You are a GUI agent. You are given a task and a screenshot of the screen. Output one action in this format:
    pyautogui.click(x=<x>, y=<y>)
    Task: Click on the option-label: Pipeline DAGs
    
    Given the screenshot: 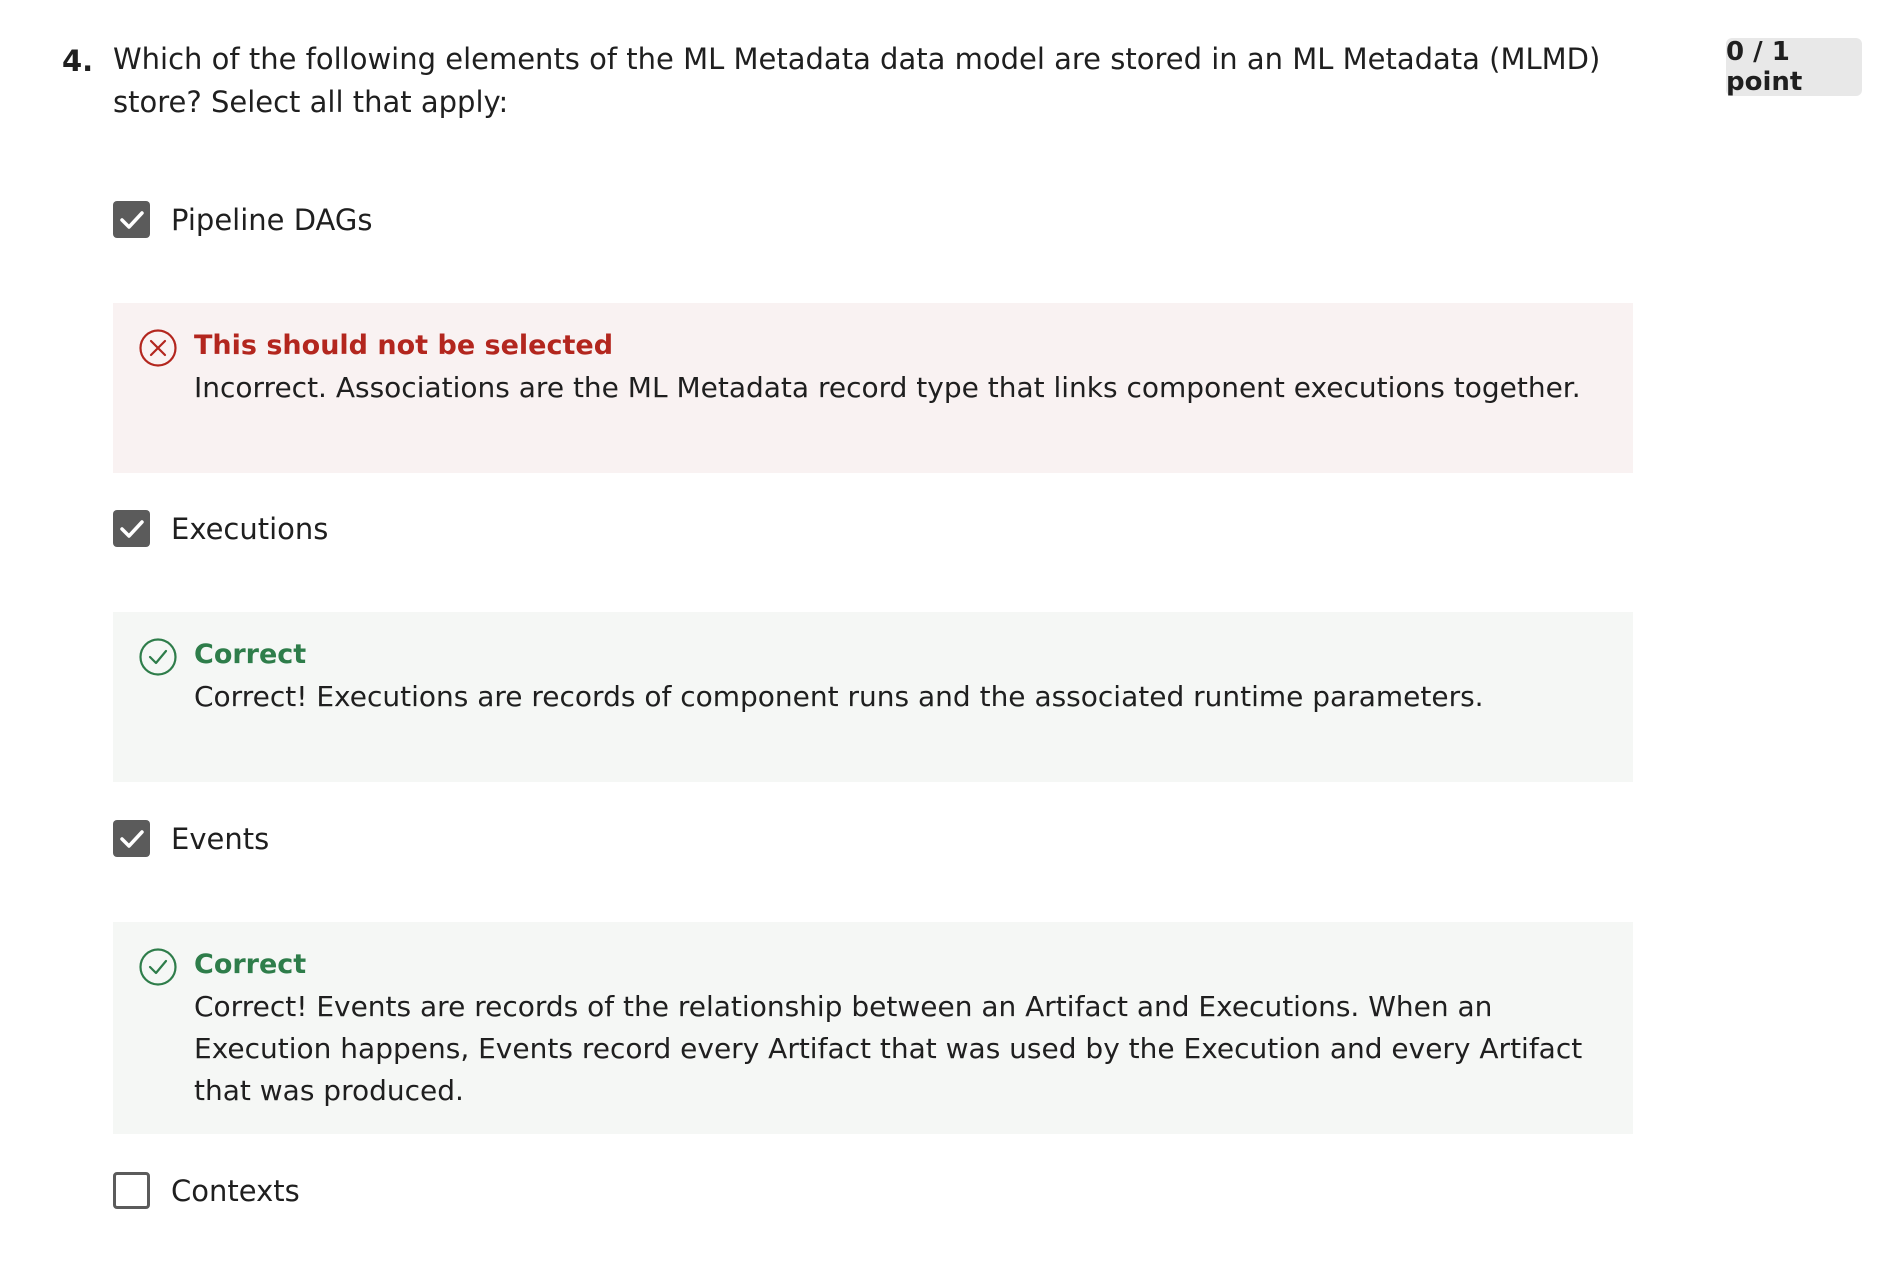 What is the action you would take?
    pyautogui.click(x=272, y=219)
    